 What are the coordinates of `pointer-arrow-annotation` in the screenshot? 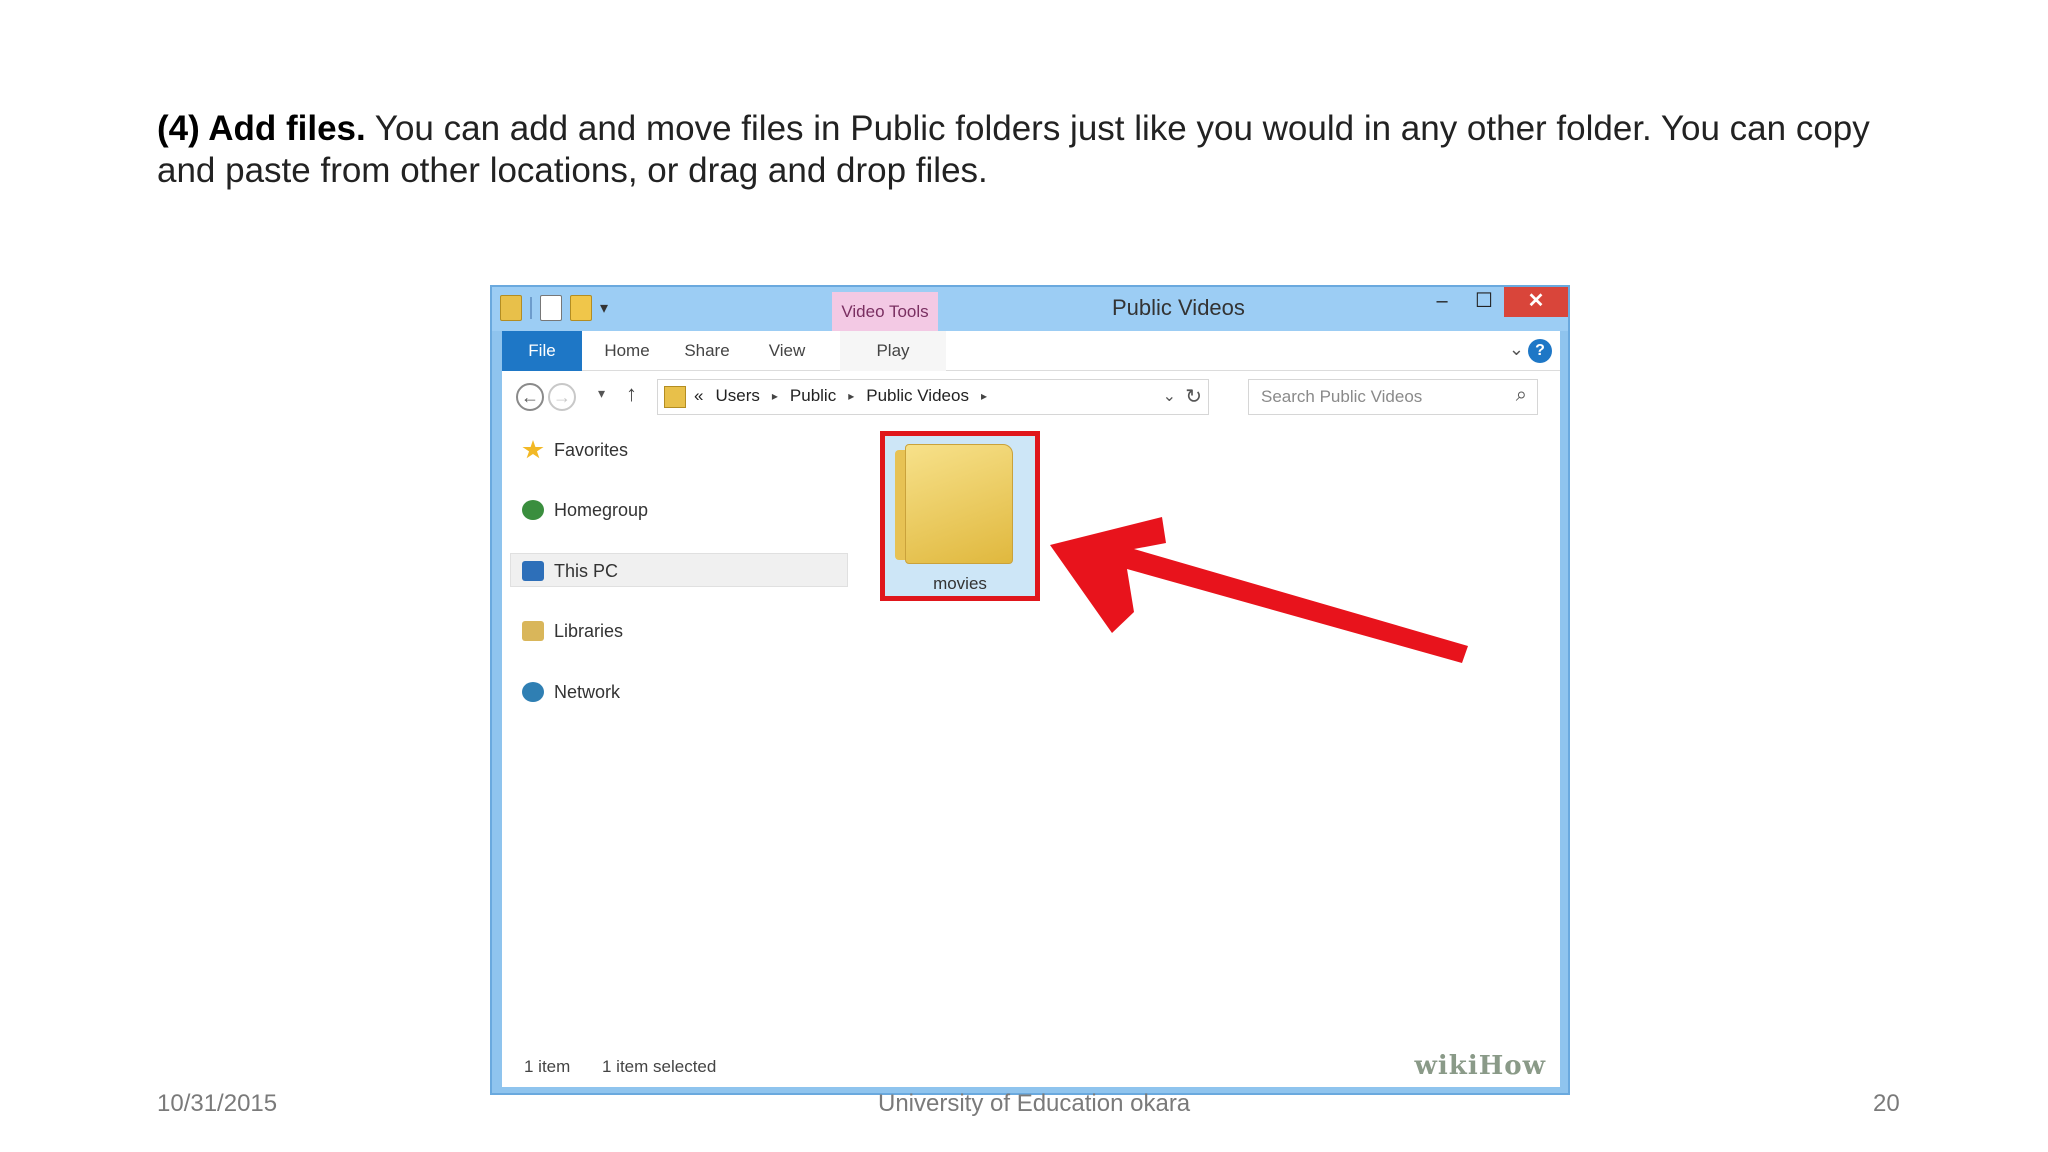 It's located at (1259, 590).